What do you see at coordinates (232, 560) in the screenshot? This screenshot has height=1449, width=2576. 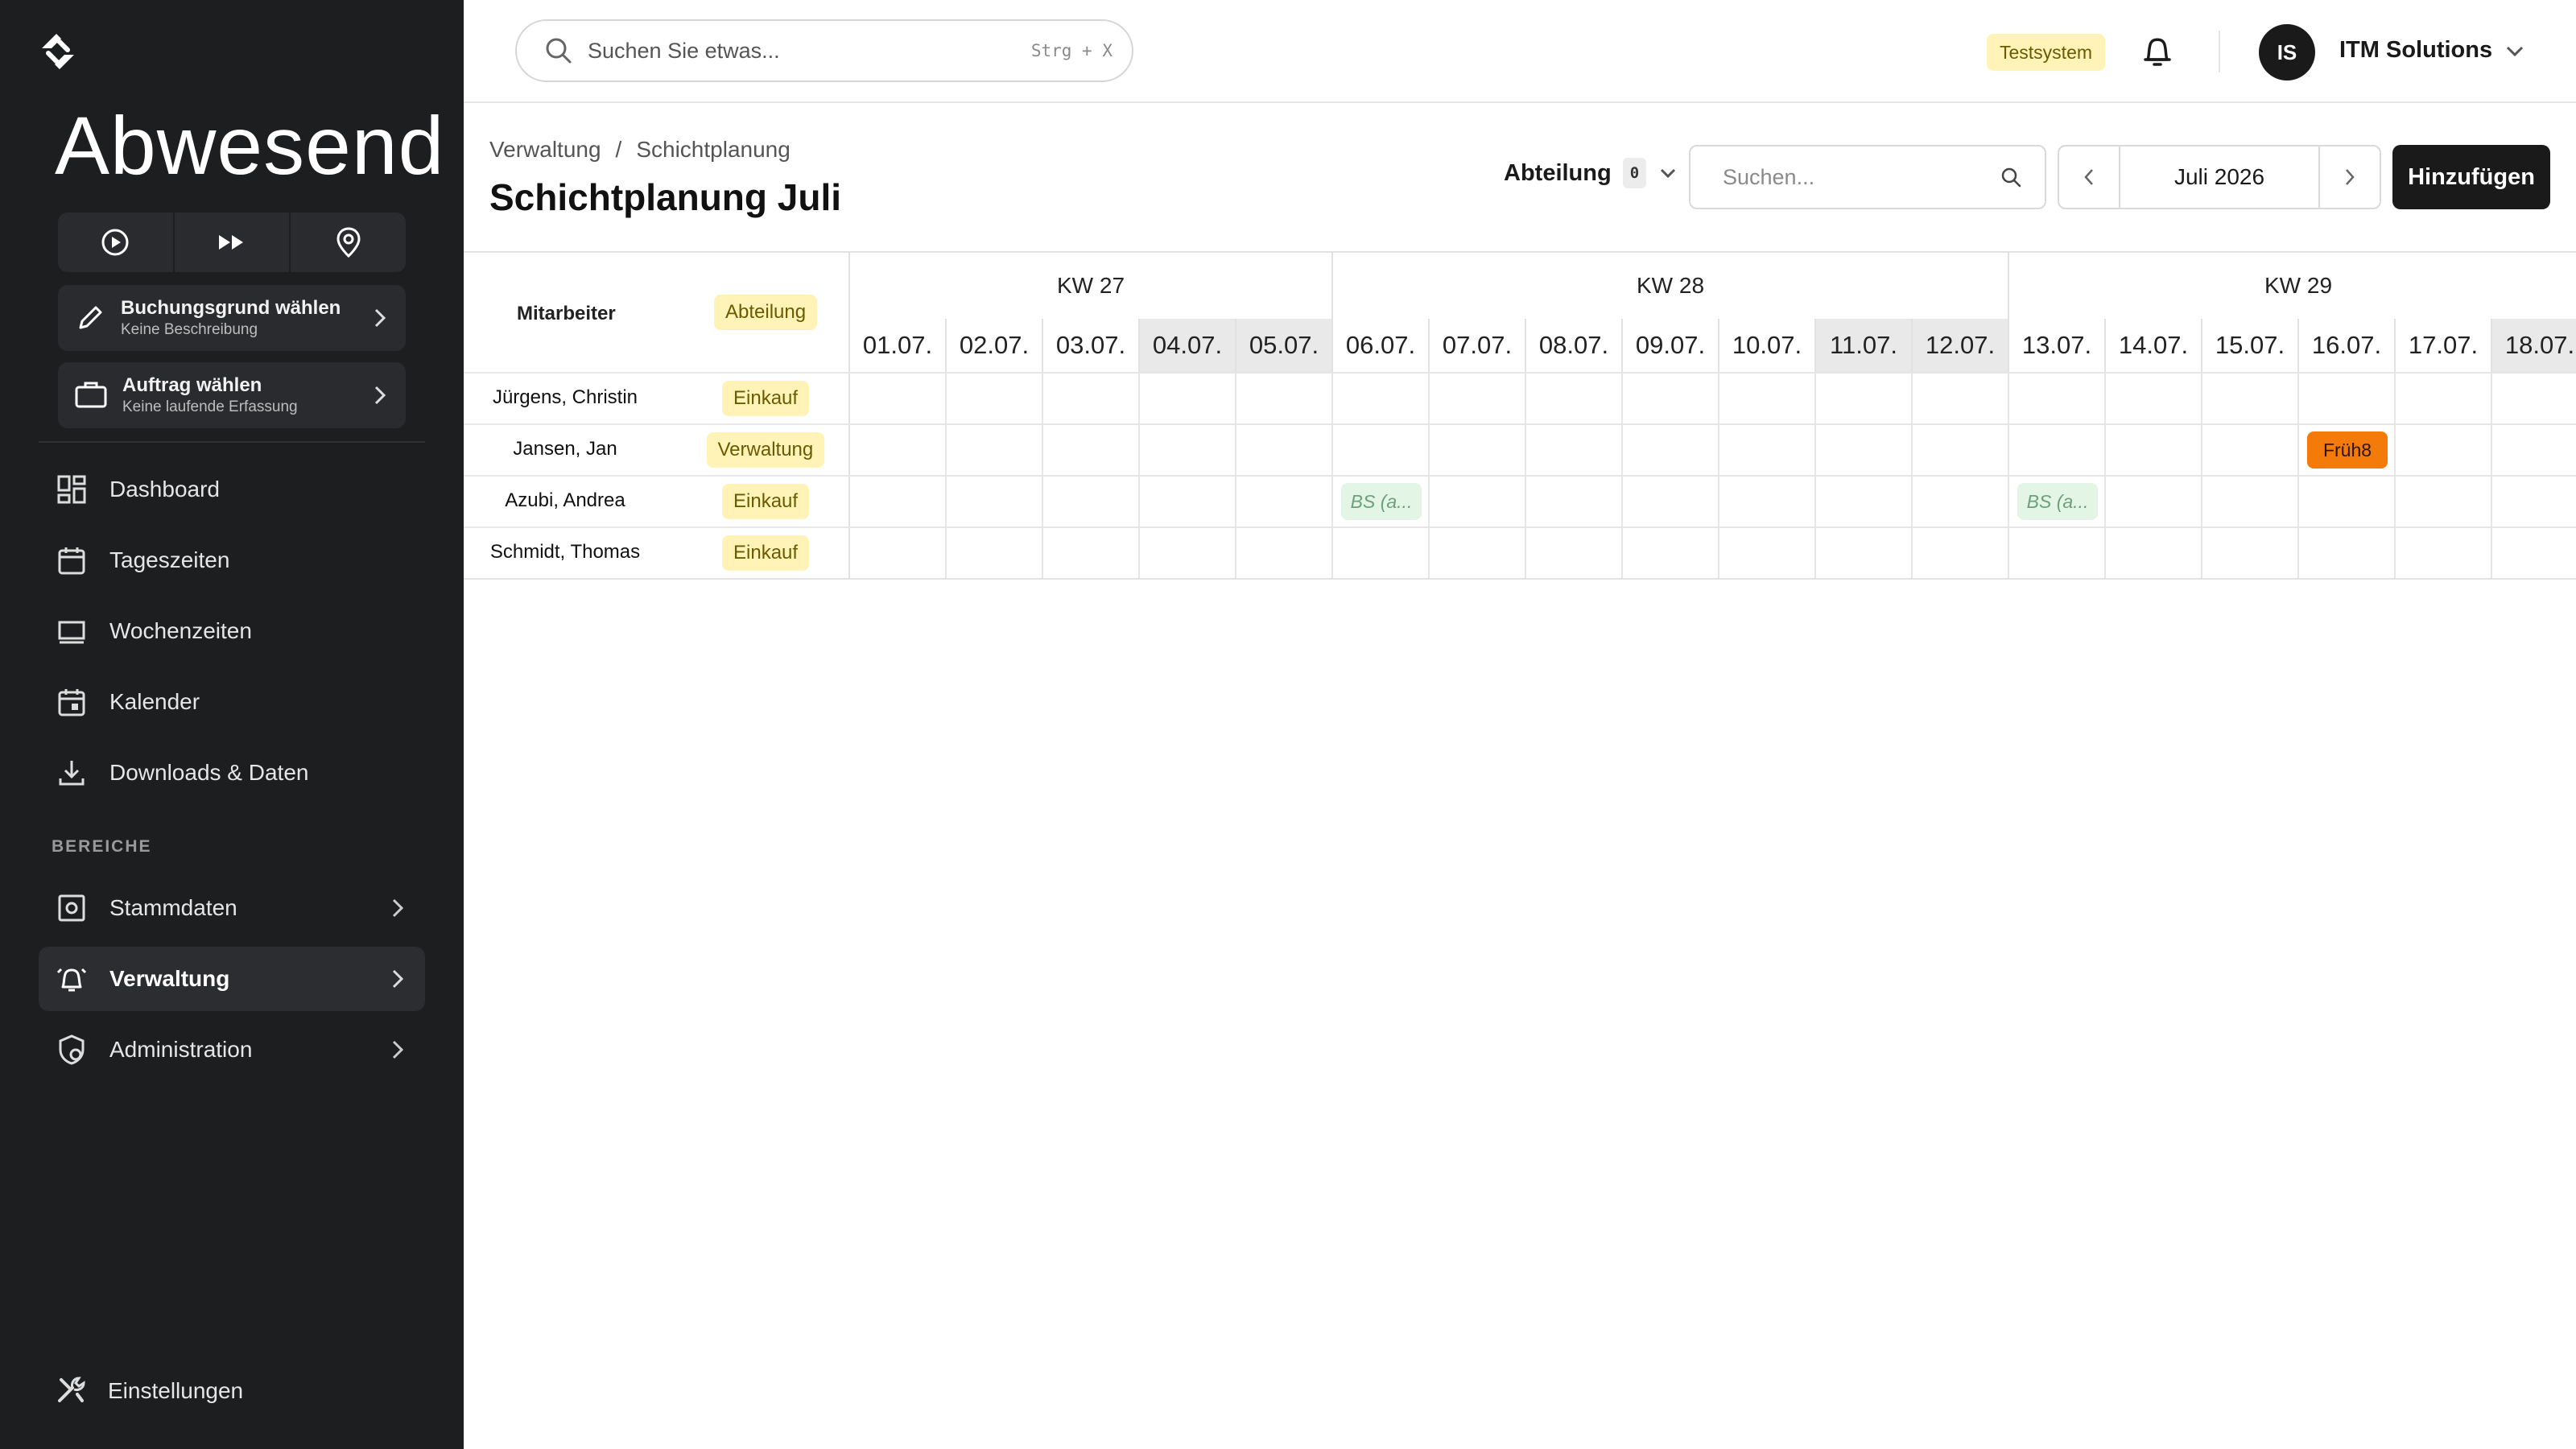 I see `sidebar-item-tageszeiten: Tageszeiten` at bounding box center [232, 560].